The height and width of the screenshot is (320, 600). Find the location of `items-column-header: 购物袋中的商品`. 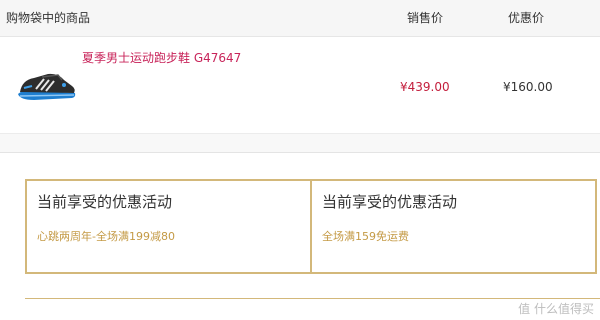

items-column-header: 购物袋中的商品 is located at coordinates (48, 18).